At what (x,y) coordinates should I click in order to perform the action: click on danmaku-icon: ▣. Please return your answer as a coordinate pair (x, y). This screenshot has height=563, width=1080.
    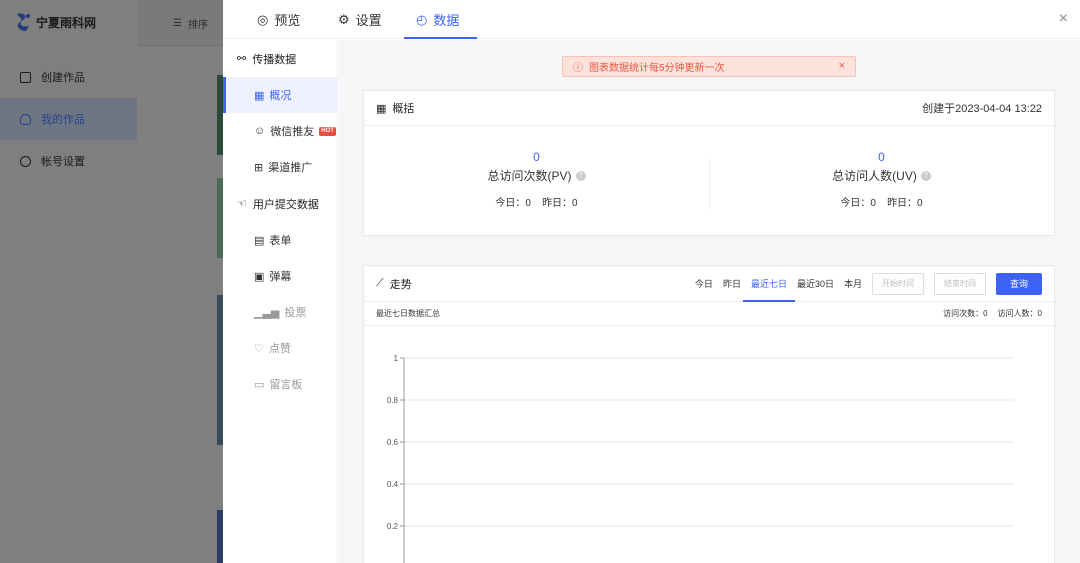
    Looking at the image, I should click on (259, 276).